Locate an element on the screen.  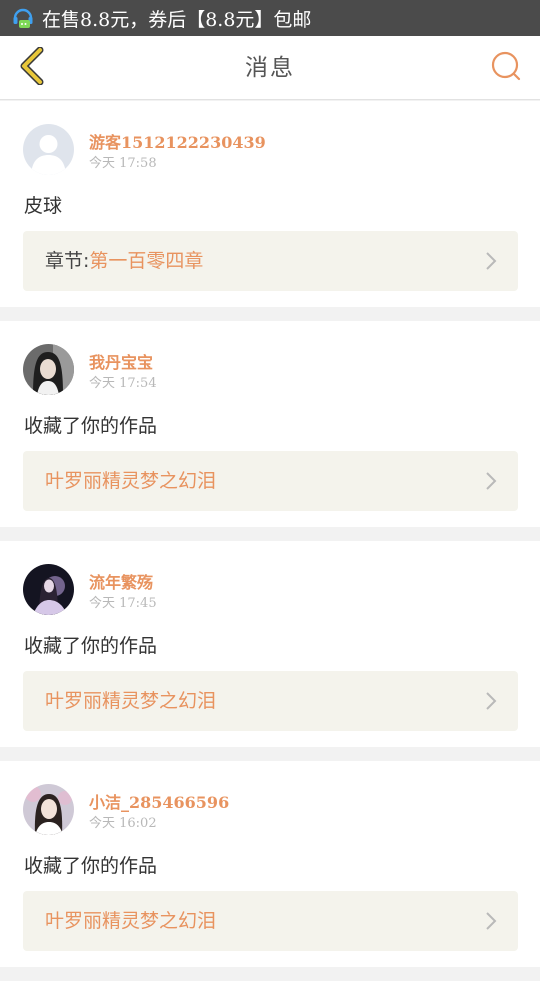
message-time: 今天 17:54 is located at coordinates (123, 383).